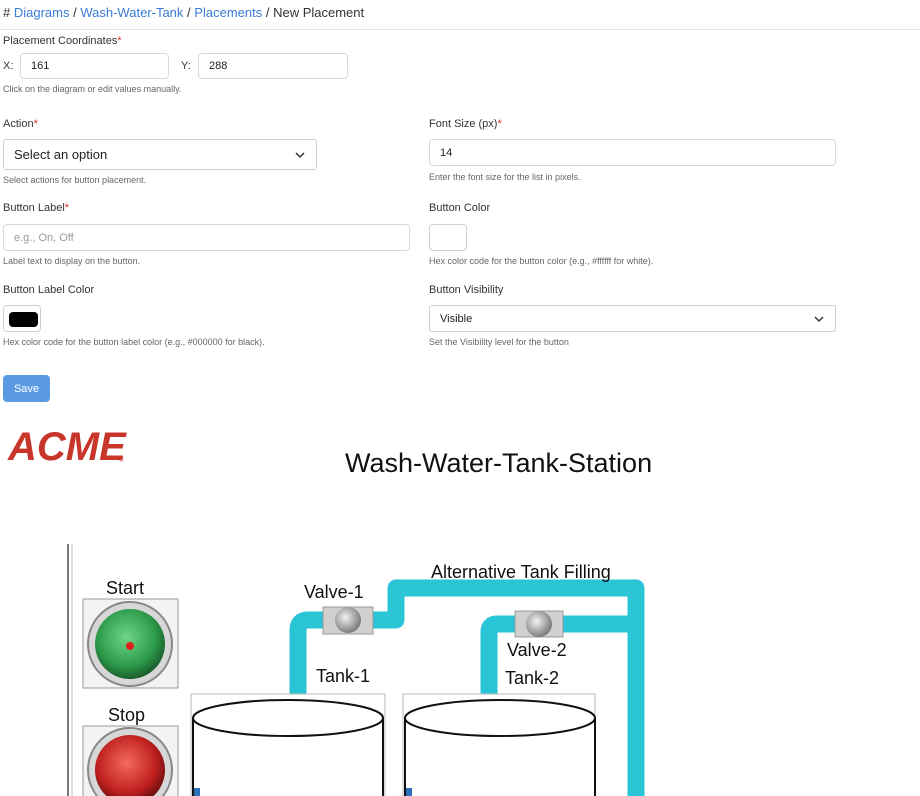 This screenshot has height=796, width=920. Describe the element at coordinates (197, 792) in the screenshot. I see `tank-1-level-indicator` at that location.